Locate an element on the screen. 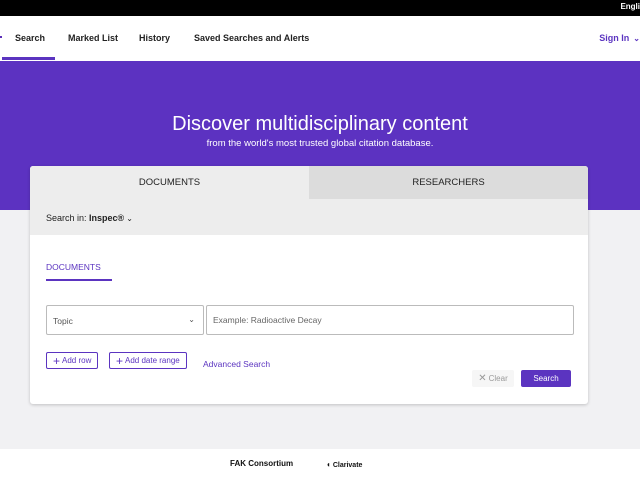  advanced-search-link: Advanced Search is located at coordinates (236, 364).